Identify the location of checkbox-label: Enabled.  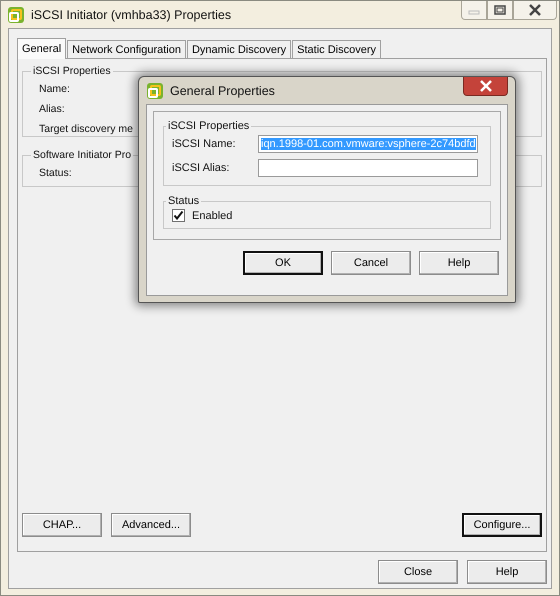
(212, 216).